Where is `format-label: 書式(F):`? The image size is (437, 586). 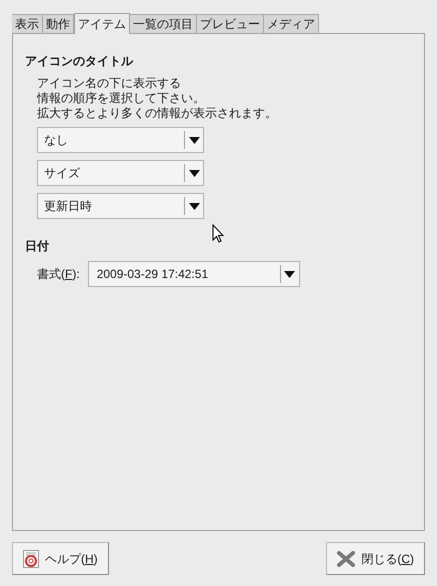 format-label: 書式(F): is located at coordinates (58, 274).